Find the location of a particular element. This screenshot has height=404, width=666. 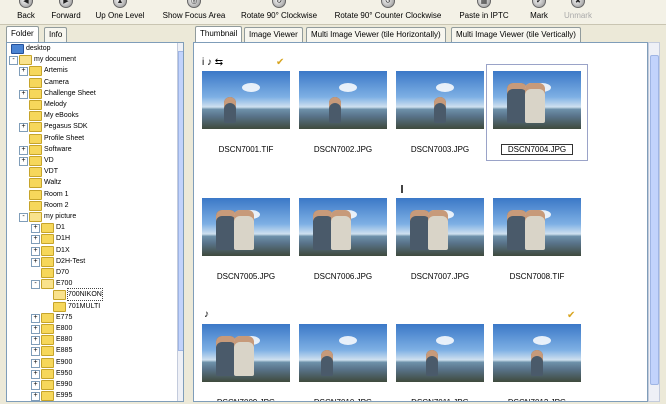

thumbnail-filename: DSCN7005.JPG is located at coordinates (246, 276).